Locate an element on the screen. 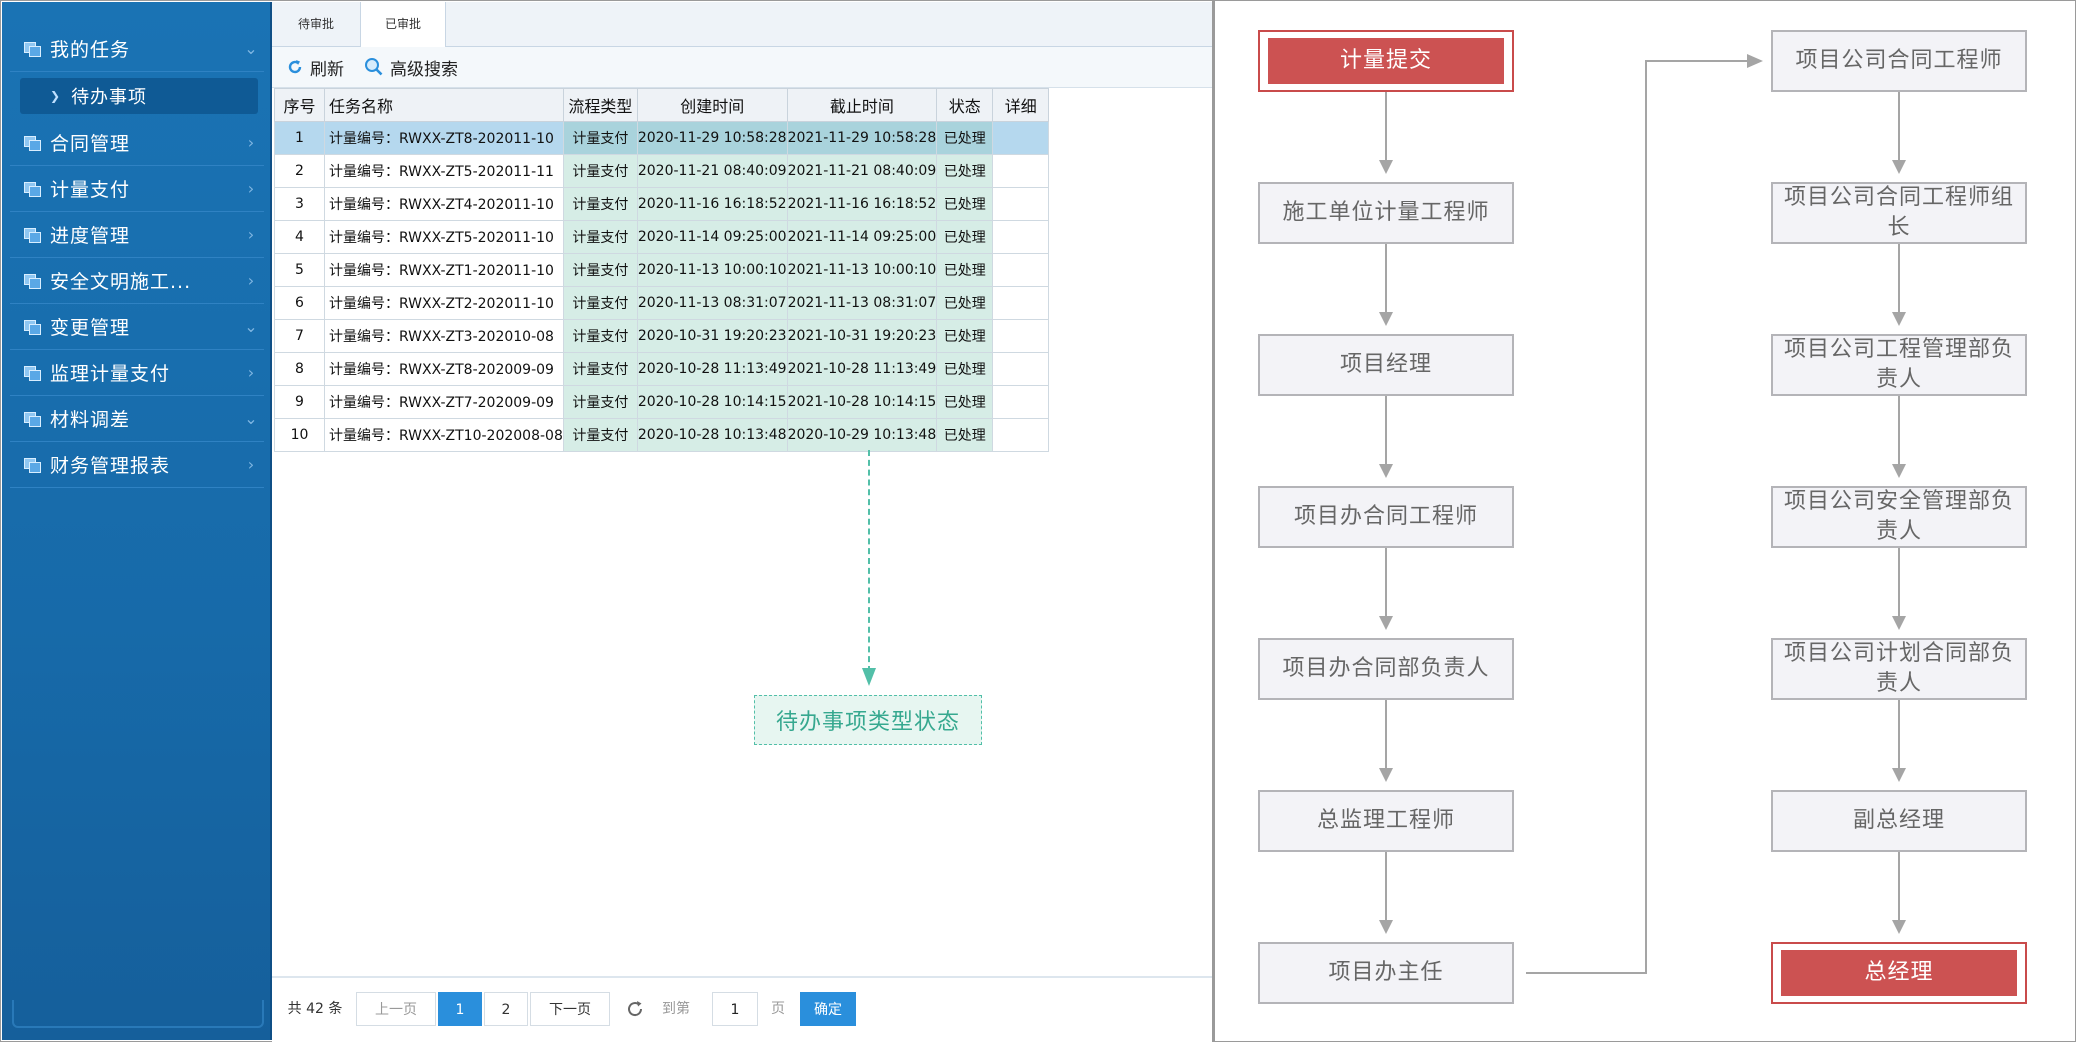 This screenshot has width=2076, height=1042. reload-button is located at coordinates (635, 1009).